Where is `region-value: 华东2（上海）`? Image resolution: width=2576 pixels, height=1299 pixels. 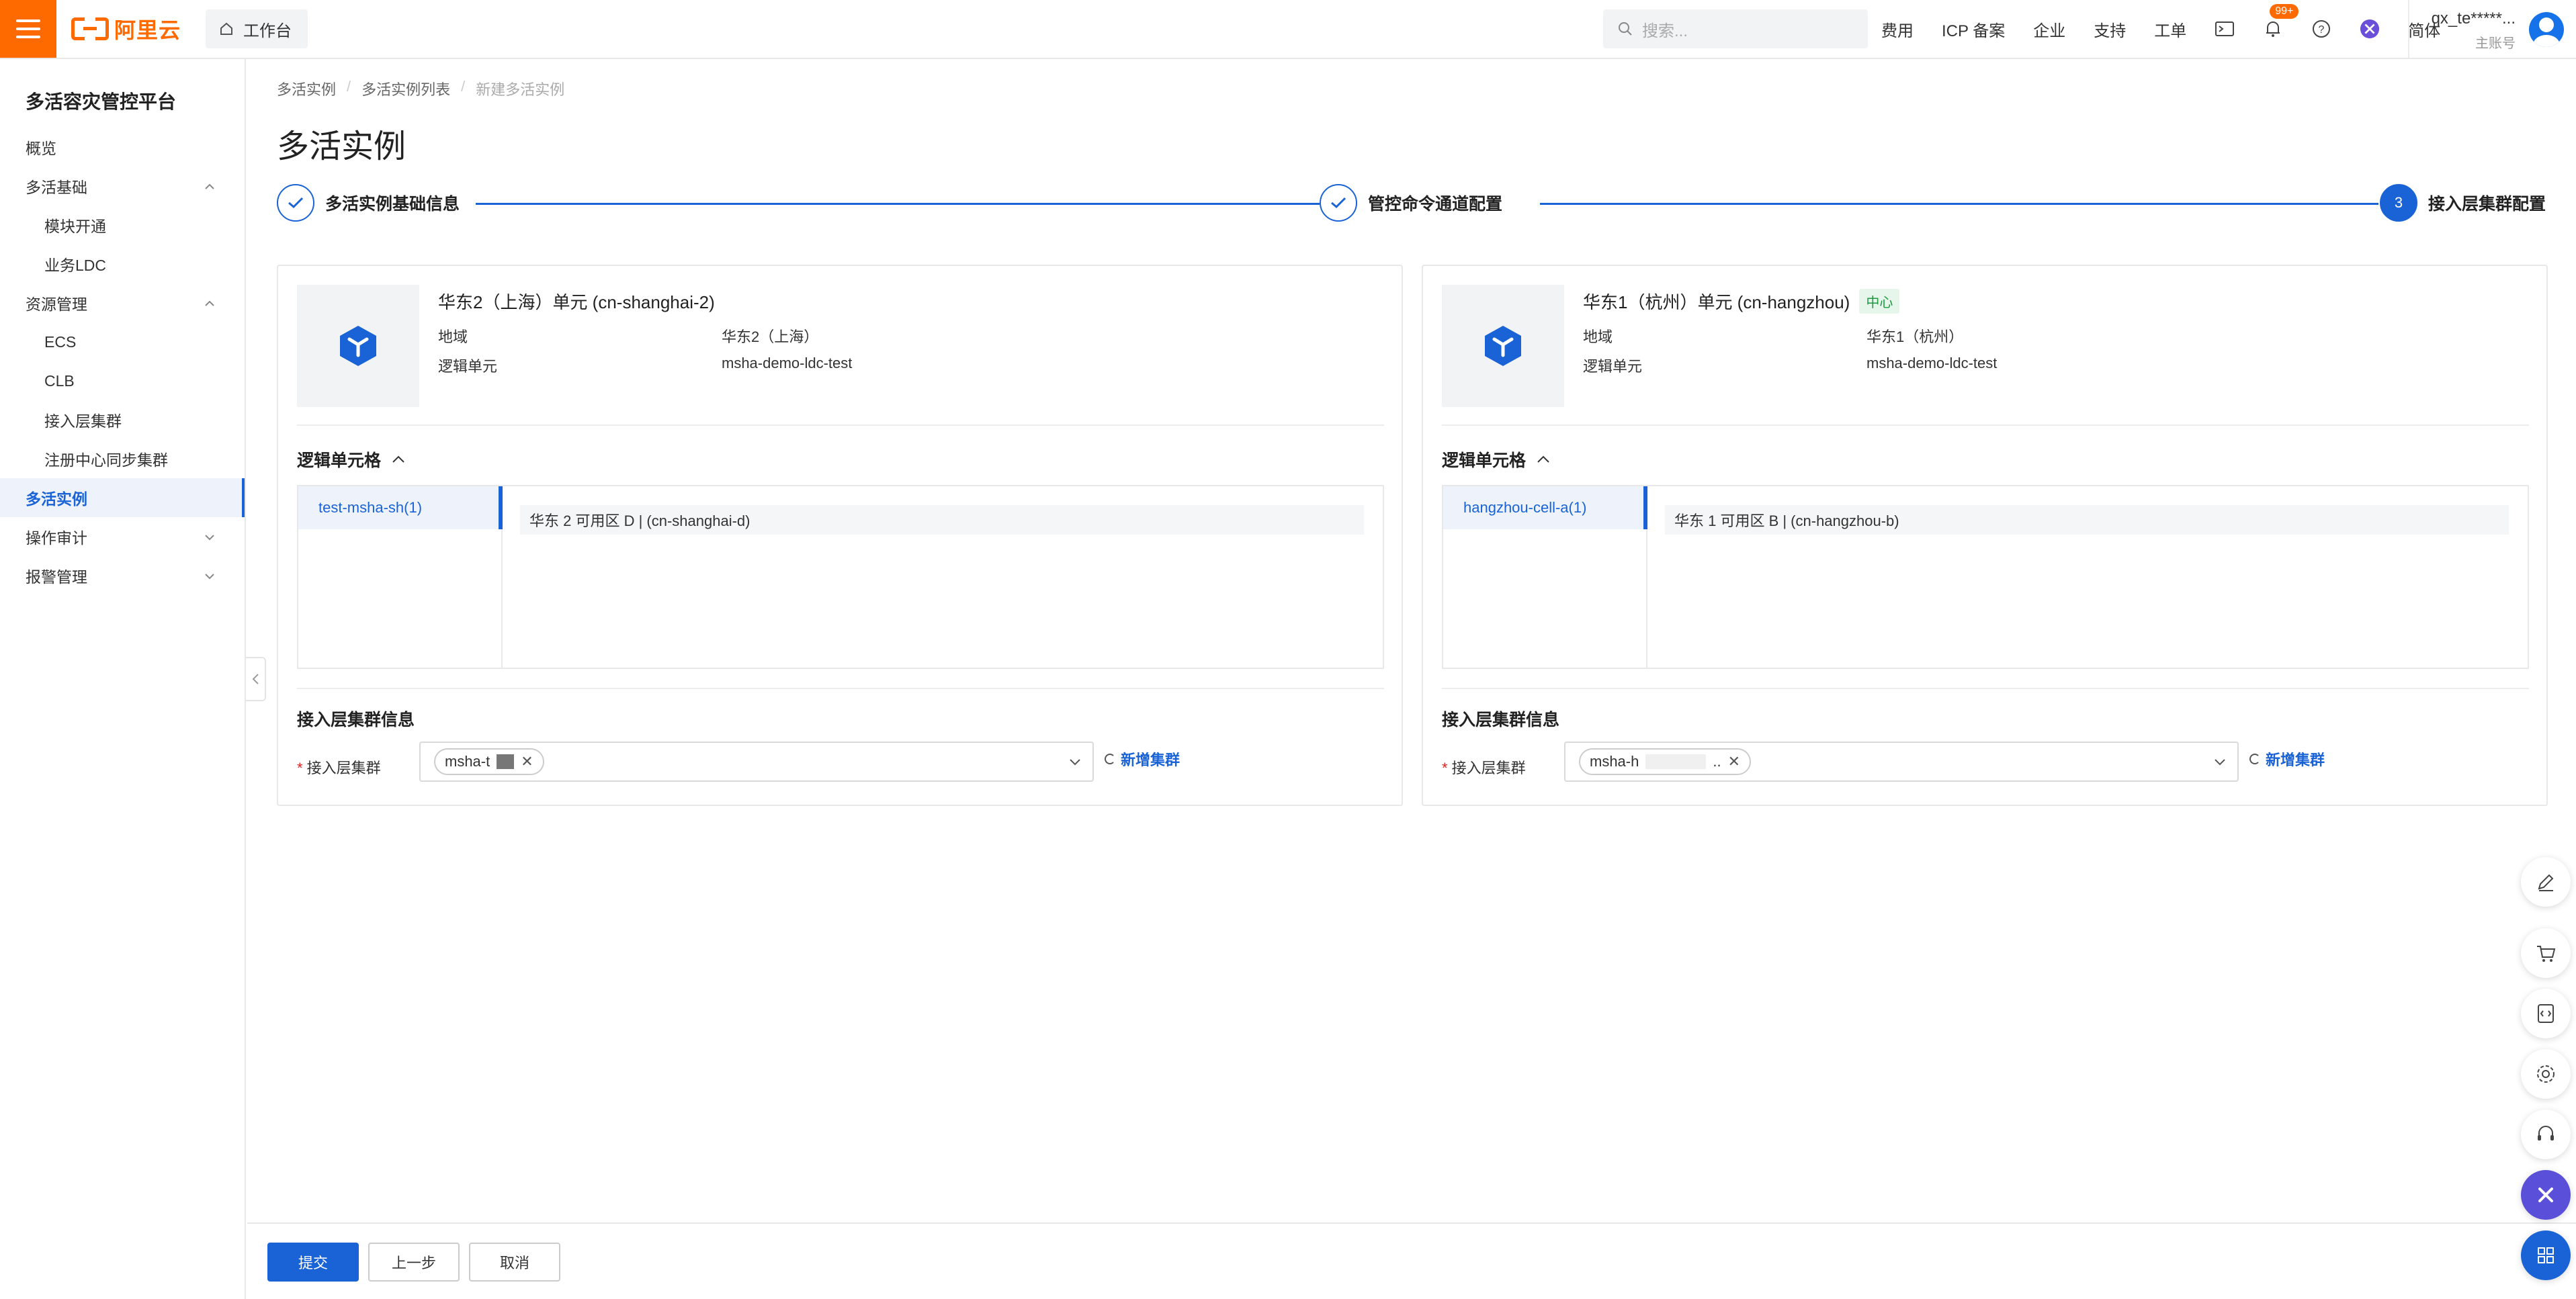 region-value: 华东2（上海） is located at coordinates (770, 336).